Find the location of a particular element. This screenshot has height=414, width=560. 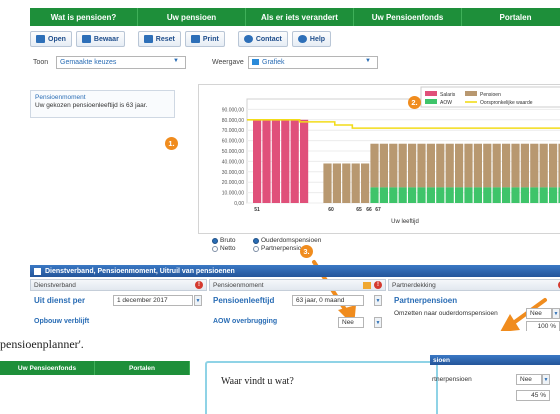

rp-text: rtnerpensioen is located at coordinates (452, 379).